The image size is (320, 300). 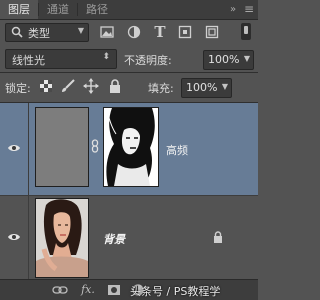 What do you see at coordinates (58, 9) in the screenshot?
I see `tab-channels: 通道` at bounding box center [58, 9].